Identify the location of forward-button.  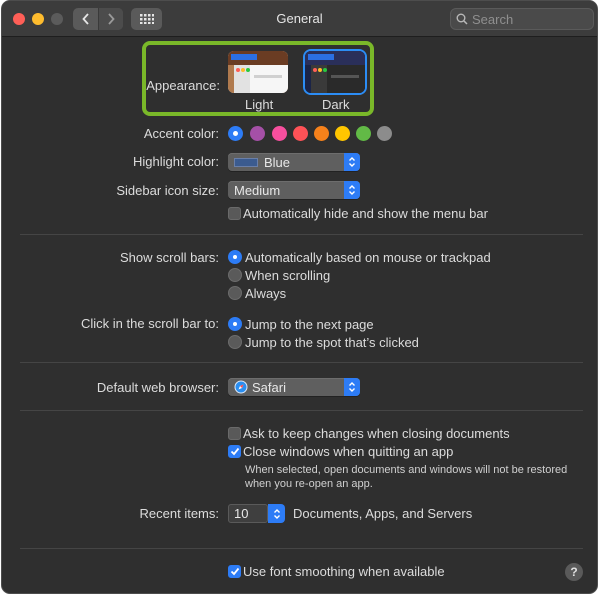
(110, 19).